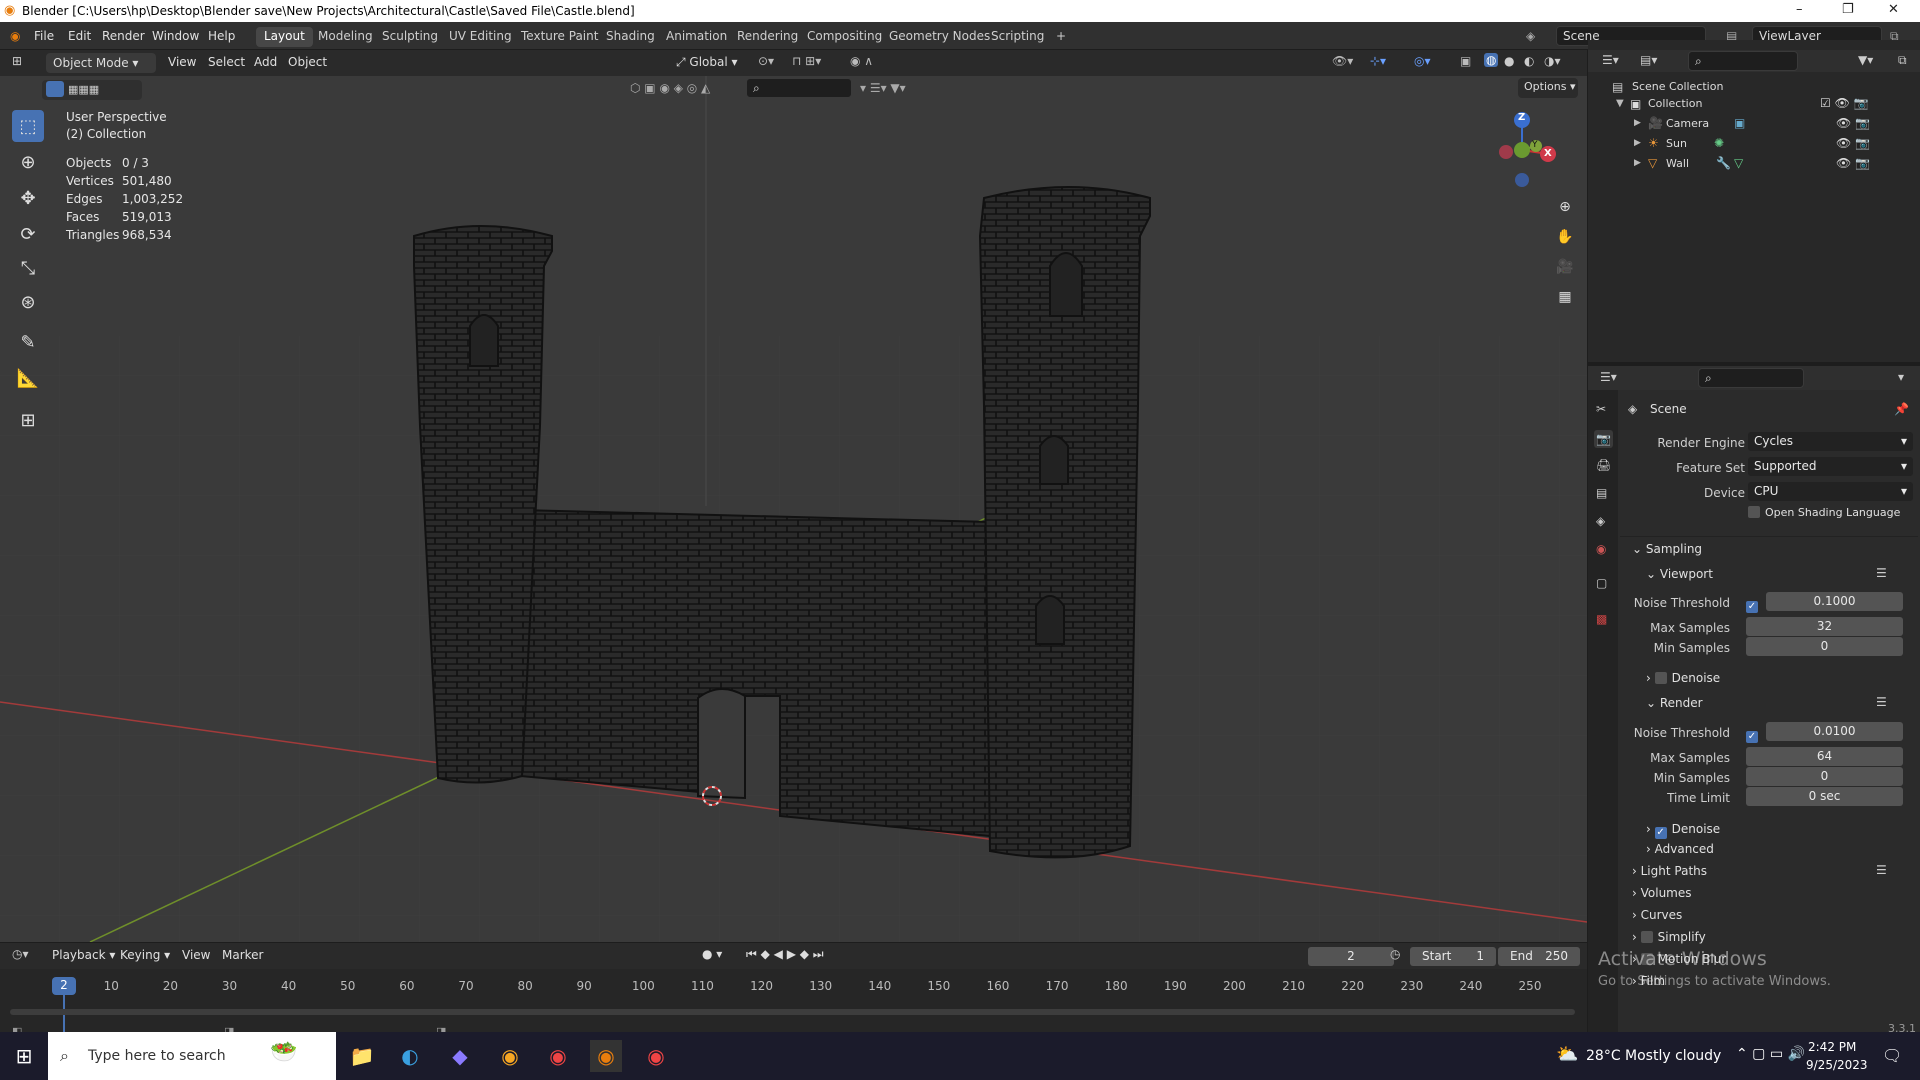 The width and height of the screenshot is (1920, 1080). What do you see at coordinates (792, 1012) in the screenshot?
I see `timeline-scrollbar` at bounding box center [792, 1012].